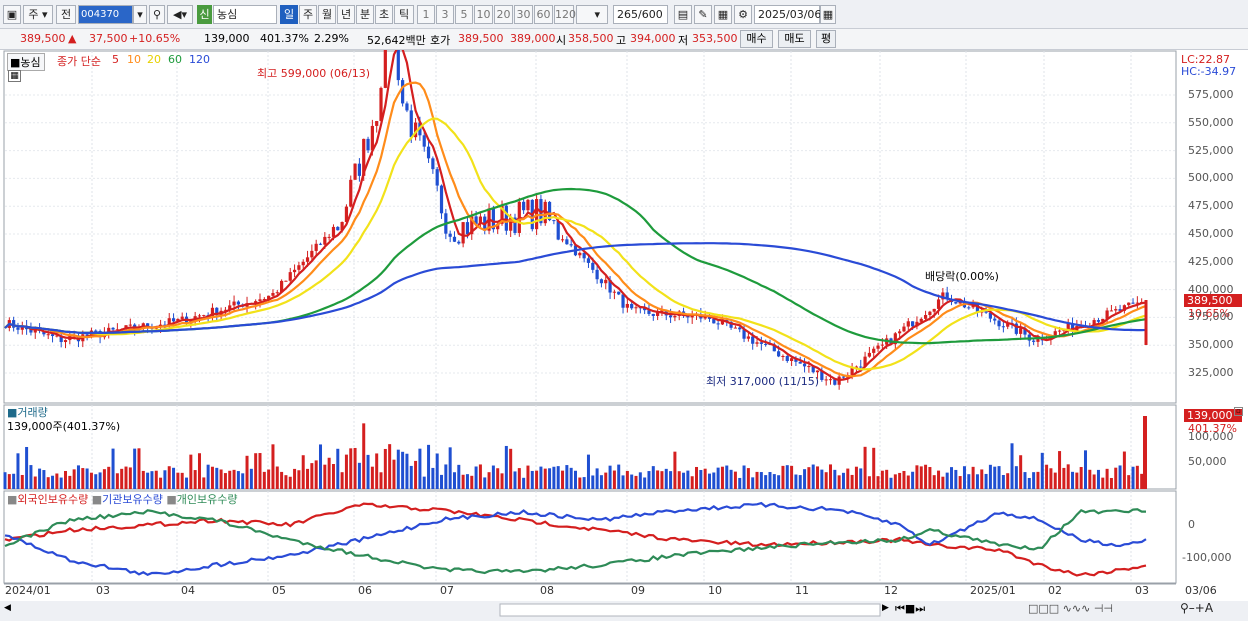 This screenshot has height=621, width=1248. Describe the element at coordinates (1238, 411) in the screenshot. I see `panel-resize-icon: ▫` at that location.